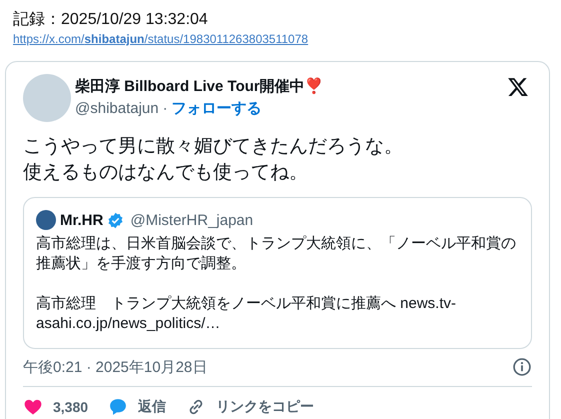  I want to click on action-label: リンクをコピー, so click(265, 407).